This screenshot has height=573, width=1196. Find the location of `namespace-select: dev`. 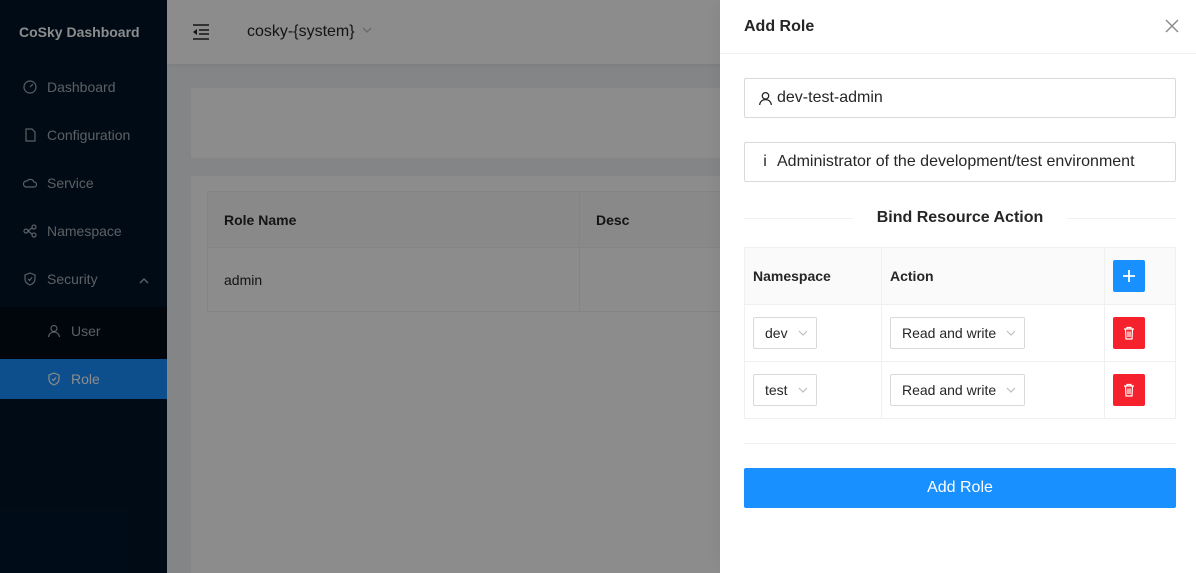

namespace-select: dev is located at coordinates (785, 333).